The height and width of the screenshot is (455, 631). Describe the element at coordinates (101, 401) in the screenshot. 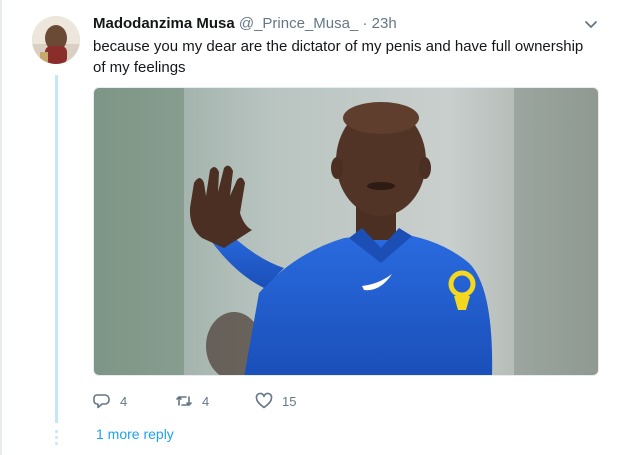

I see `reply-icon` at that location.